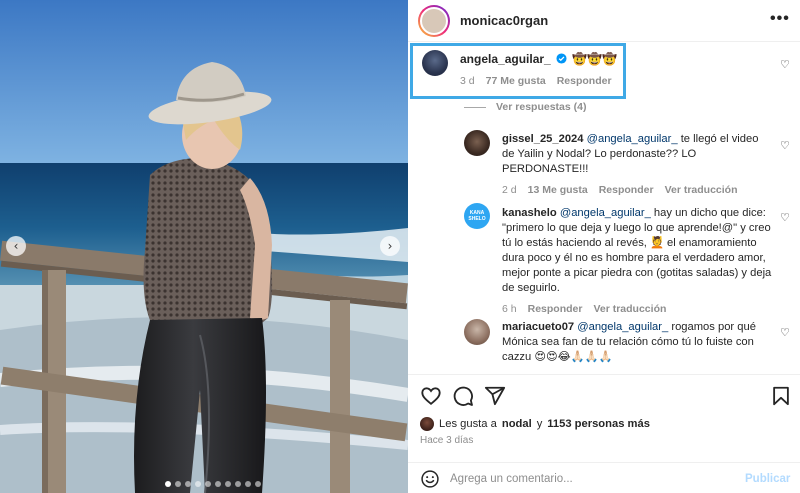  I want to click on comment-body: angela_aguilar_ 🤠🤠🤠, so click(538, 59).